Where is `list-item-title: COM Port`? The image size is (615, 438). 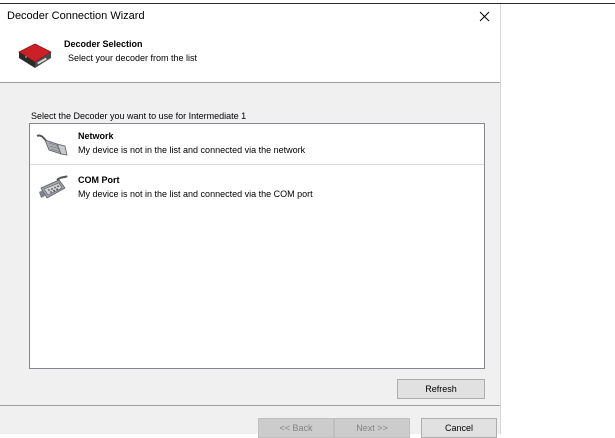 list-item-title: COM Port is located at coordinates (99, 180).